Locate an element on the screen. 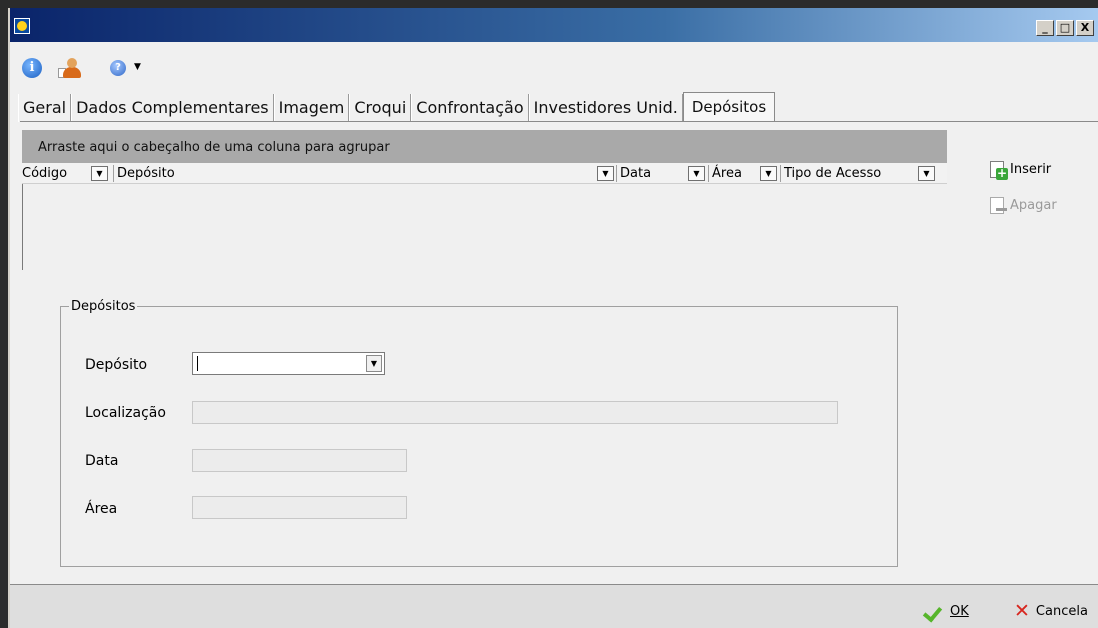  insert-label: Inserir is located at coordinates (1031, 169).